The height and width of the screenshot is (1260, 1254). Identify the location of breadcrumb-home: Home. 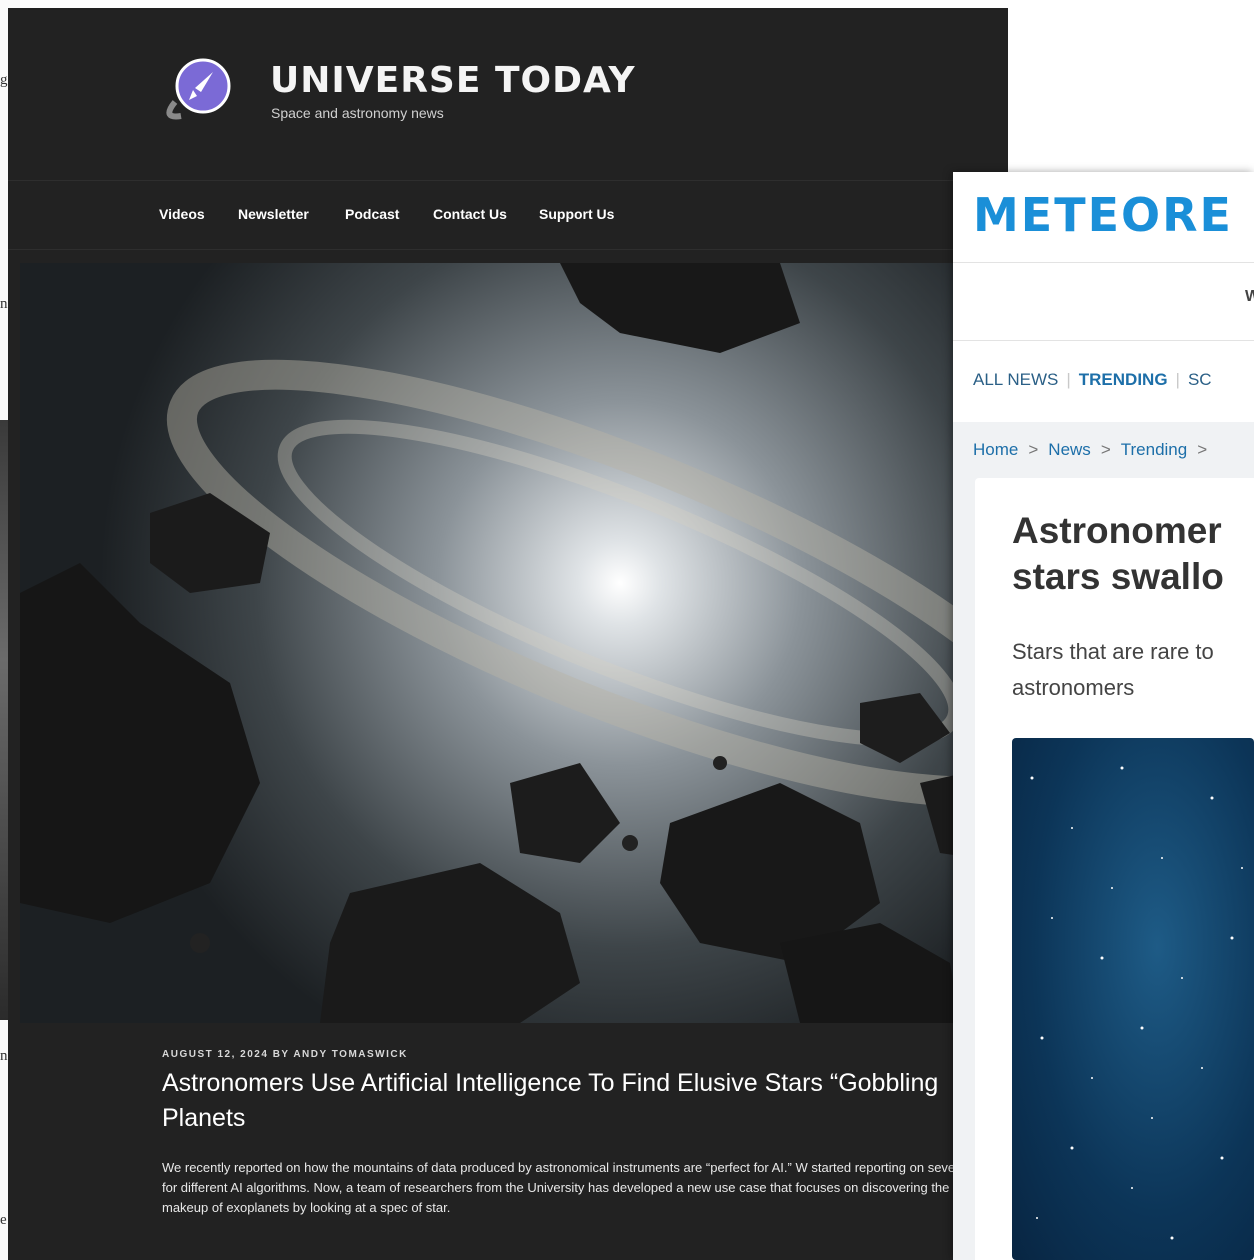
(995, 449).